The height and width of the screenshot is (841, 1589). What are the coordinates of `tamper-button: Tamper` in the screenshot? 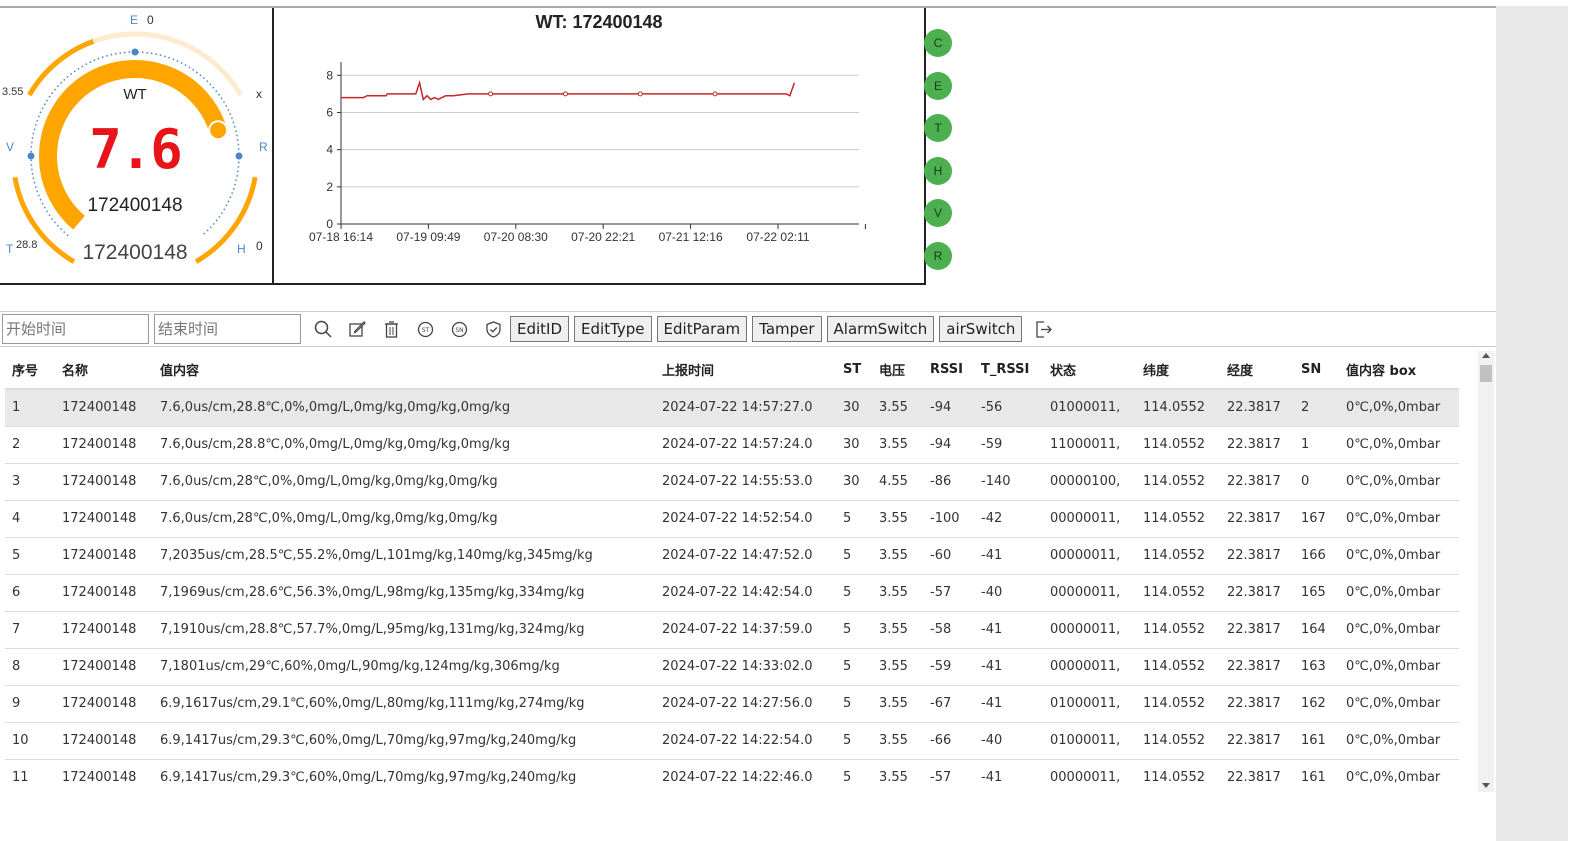 It's located at (787, 329).